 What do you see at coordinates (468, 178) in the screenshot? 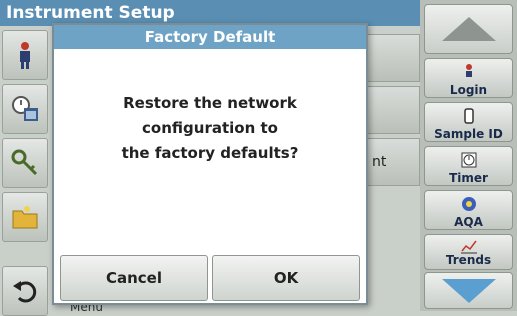
I see `timer-label: Timer` at bounding box center [468, 178].